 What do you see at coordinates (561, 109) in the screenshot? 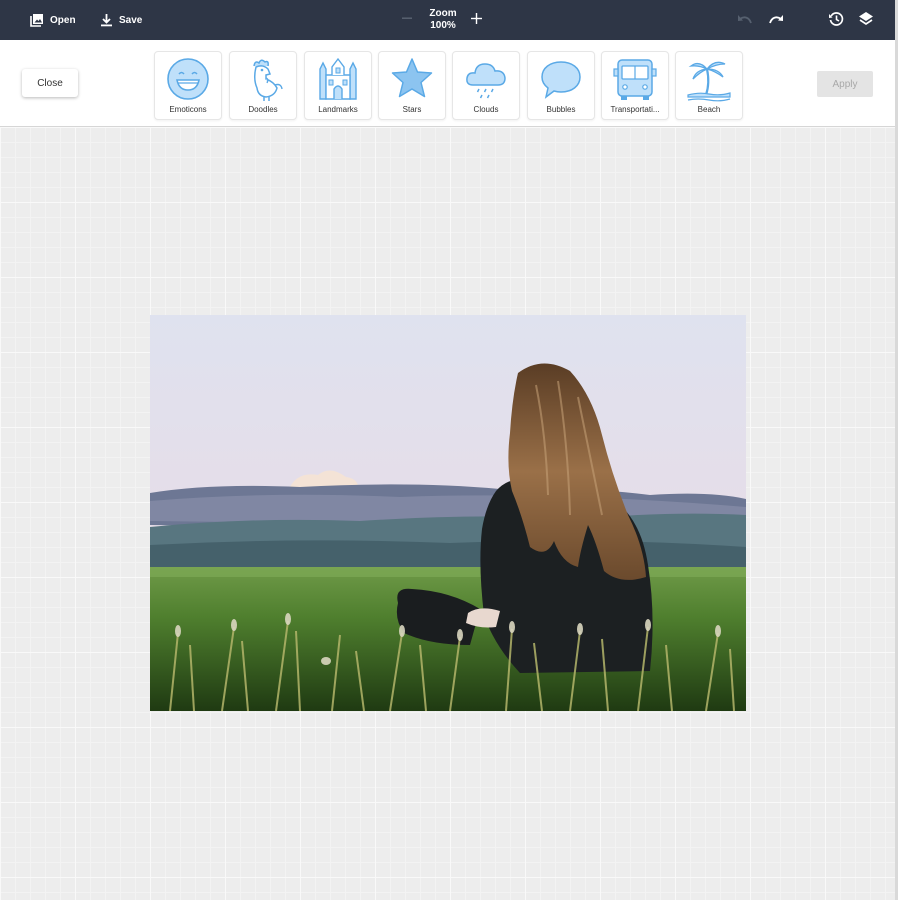
I see `category-label: Bubbles` at bounding box center [561, 109].